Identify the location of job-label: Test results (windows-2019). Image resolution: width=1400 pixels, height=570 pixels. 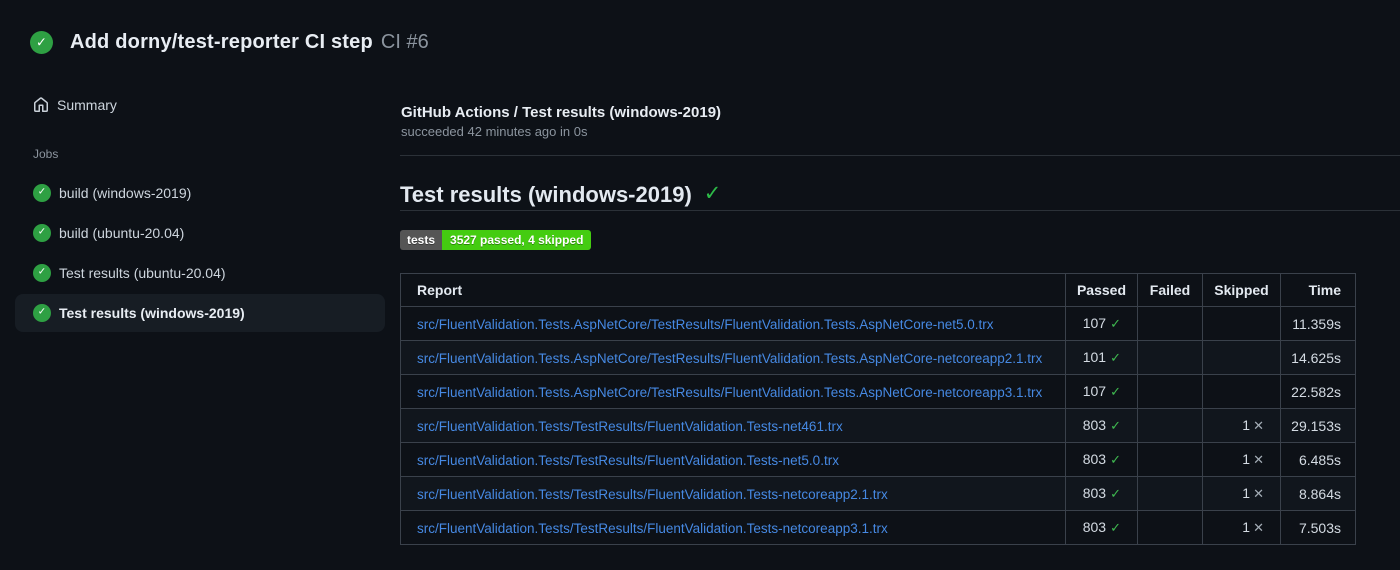
(152, 313).